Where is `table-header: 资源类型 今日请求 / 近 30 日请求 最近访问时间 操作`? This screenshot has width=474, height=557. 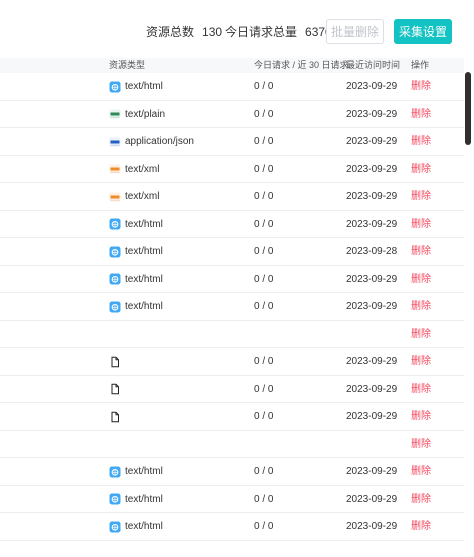
table-header: 资源类型 今日请求 / 近 30 日请求 最近访问时间 操作 is located at coordinates (232, 65).